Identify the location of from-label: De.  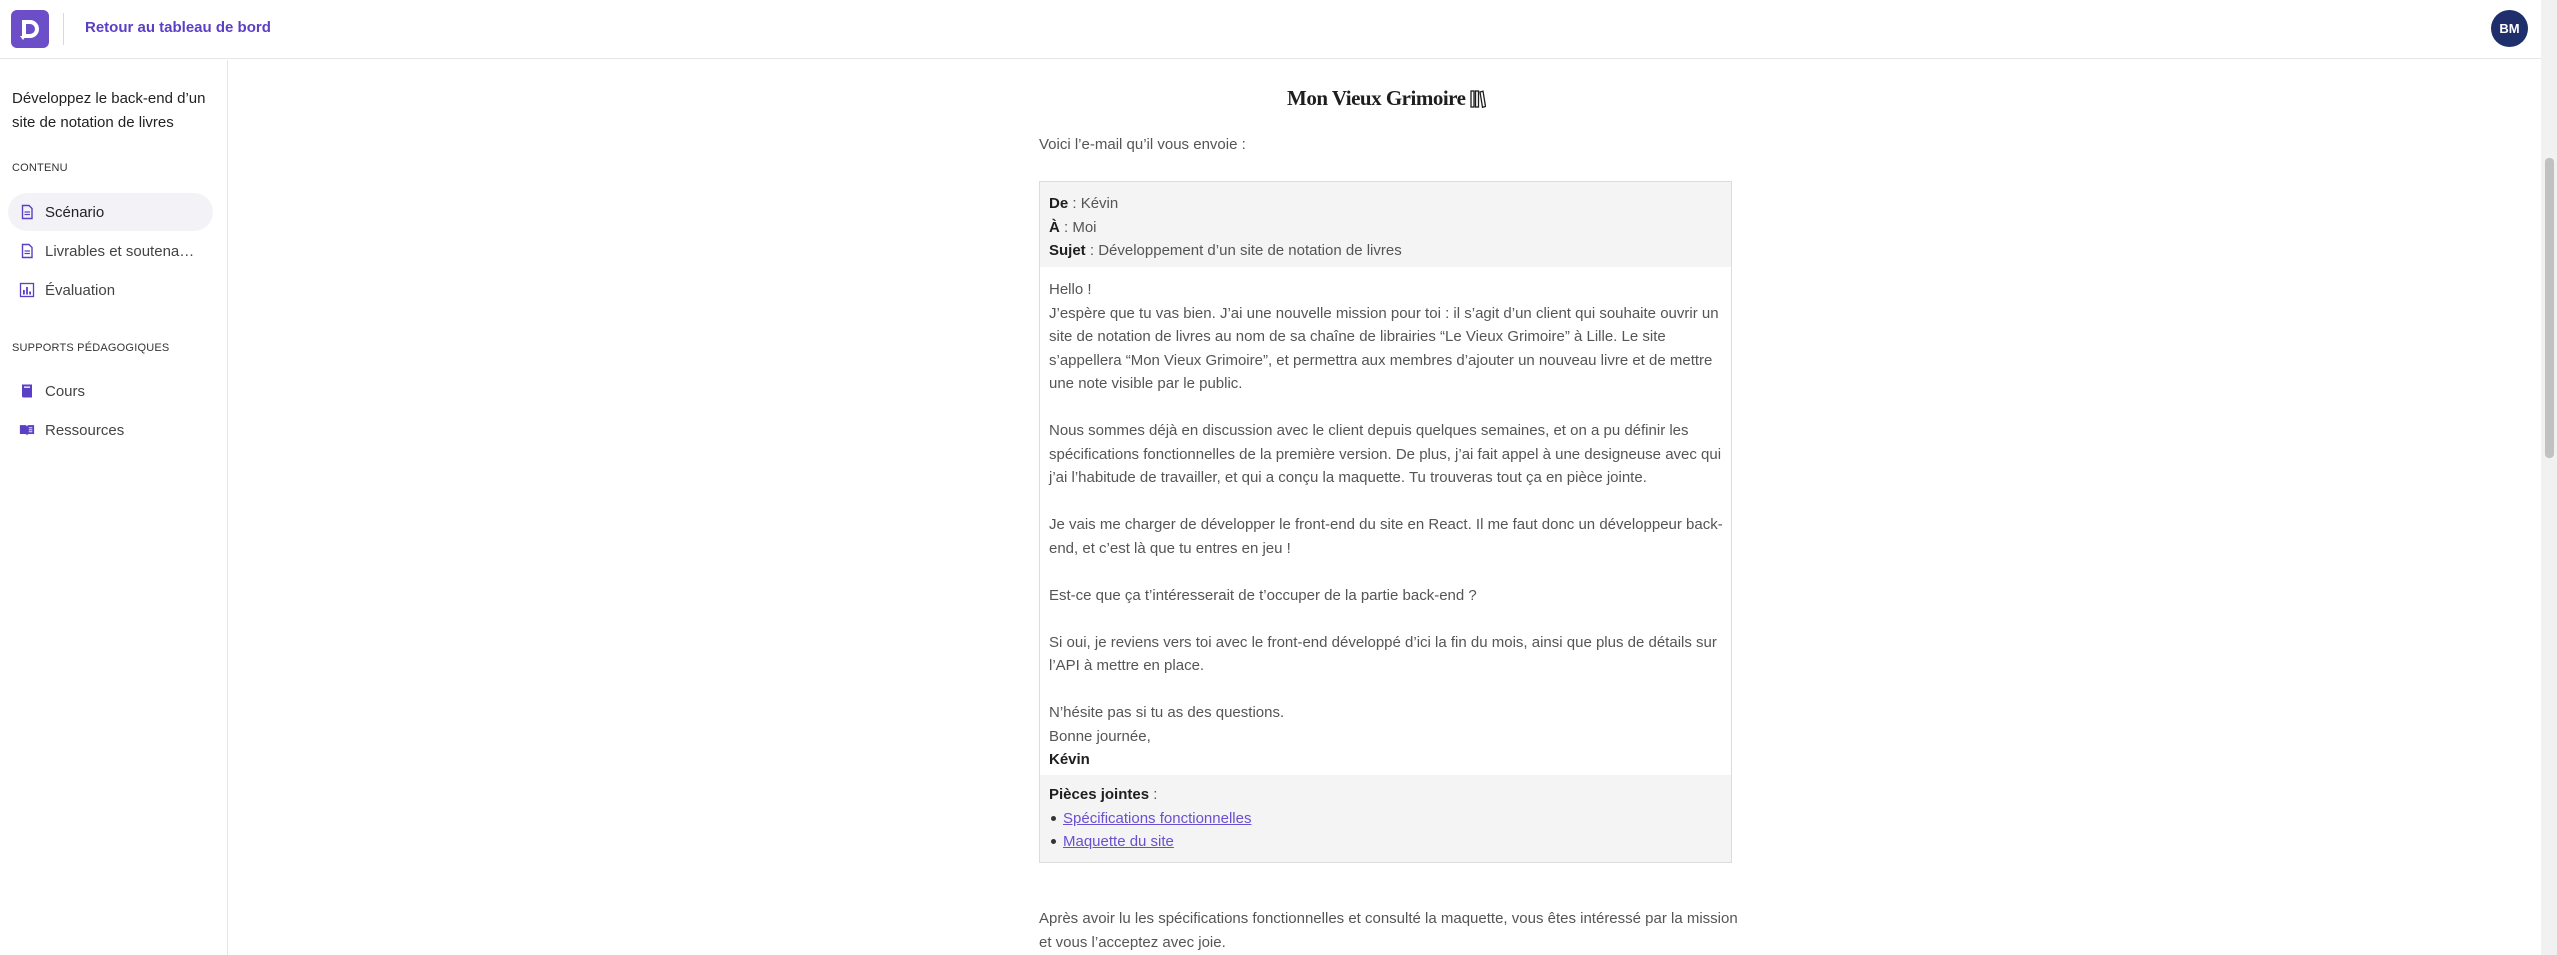
(1059, 203).